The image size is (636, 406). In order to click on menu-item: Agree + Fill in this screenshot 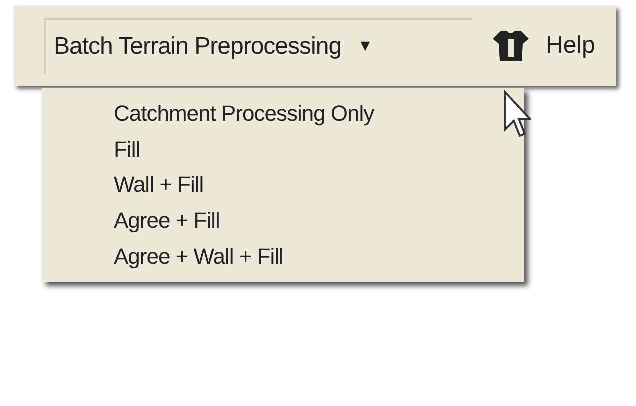, I will do `click(167, 221)`.